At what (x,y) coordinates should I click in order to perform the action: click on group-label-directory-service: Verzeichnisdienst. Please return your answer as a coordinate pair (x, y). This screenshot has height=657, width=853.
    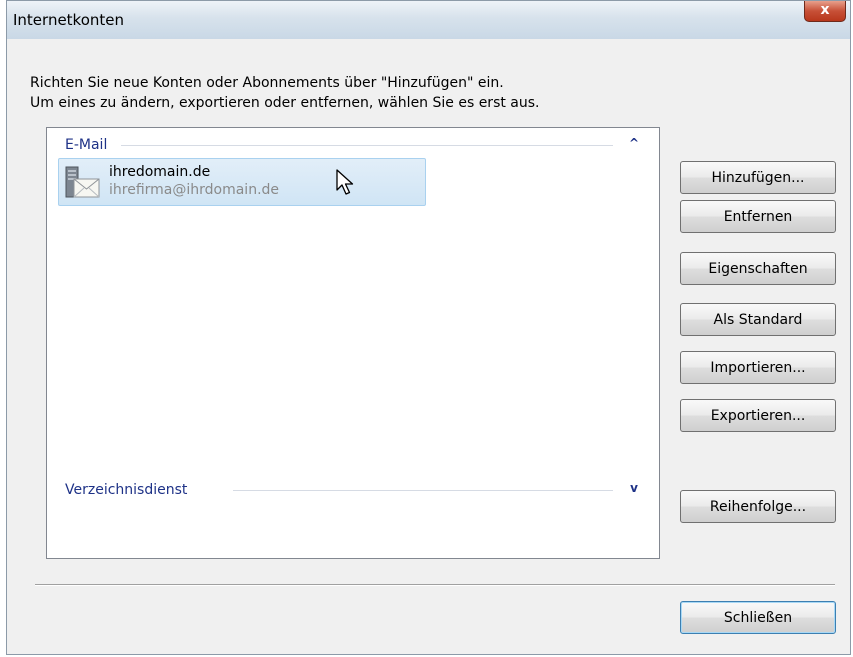
    Looking at the image, I should click on (126, 490).